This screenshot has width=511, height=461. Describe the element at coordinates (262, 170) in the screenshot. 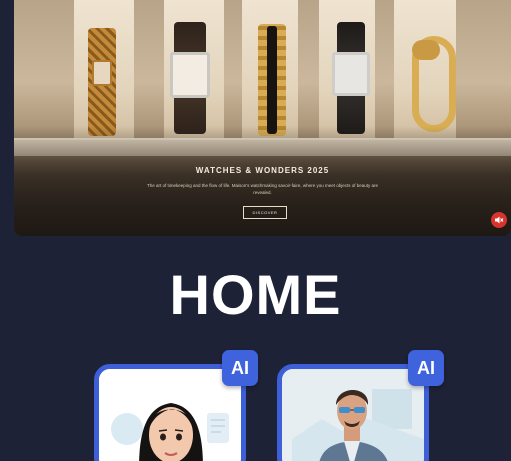

I see `banner-title: WATCHES & WONDERS 2025` at that location.